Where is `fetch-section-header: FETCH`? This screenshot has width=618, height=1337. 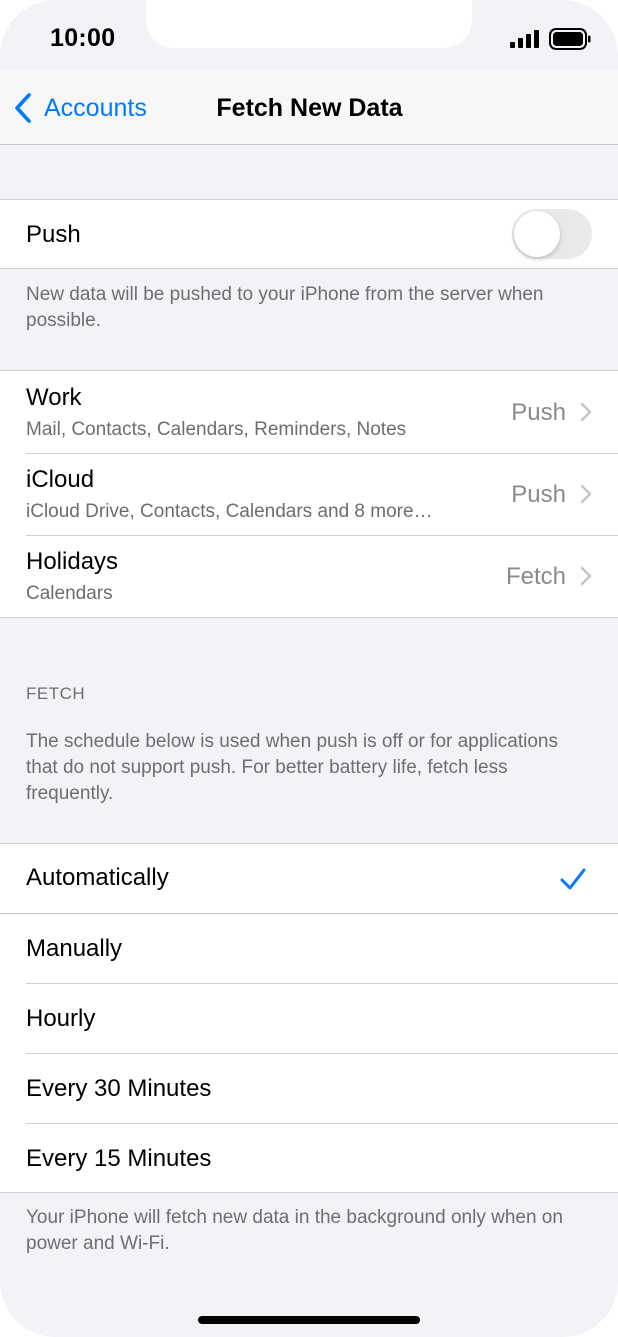 fetch-section-header: FETCH is located at coordinates (56, 693).